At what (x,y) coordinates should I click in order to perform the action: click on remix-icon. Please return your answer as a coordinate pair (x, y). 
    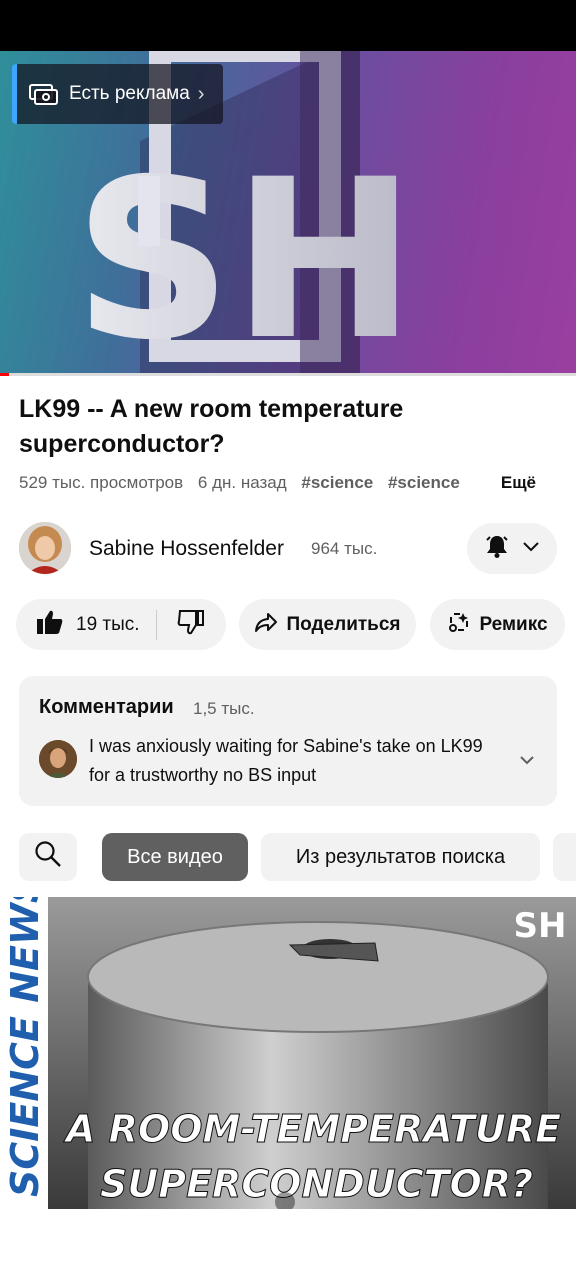
    Looking at the image, I should click on (459, 624).